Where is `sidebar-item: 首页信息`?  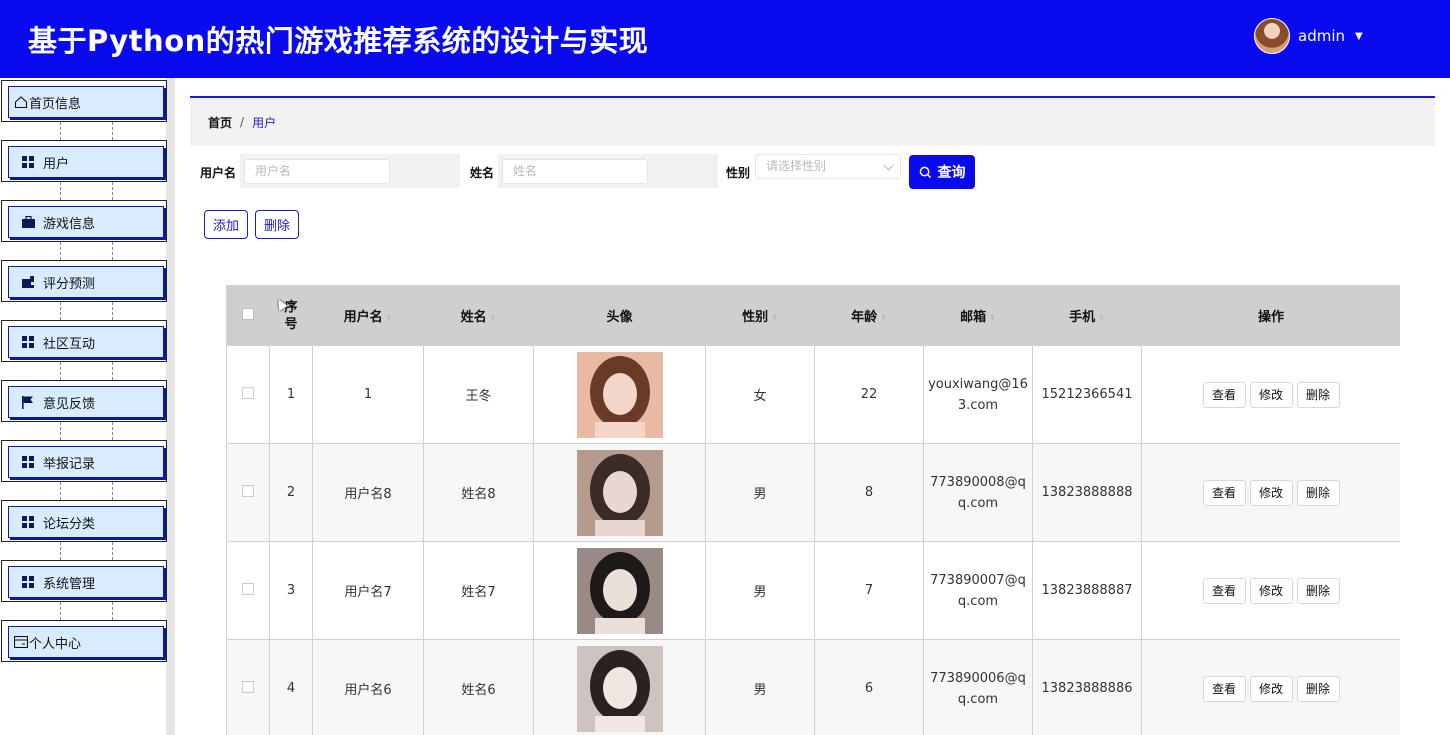 sidebar-item: 首页信息 is located at coordinates (84, 101).